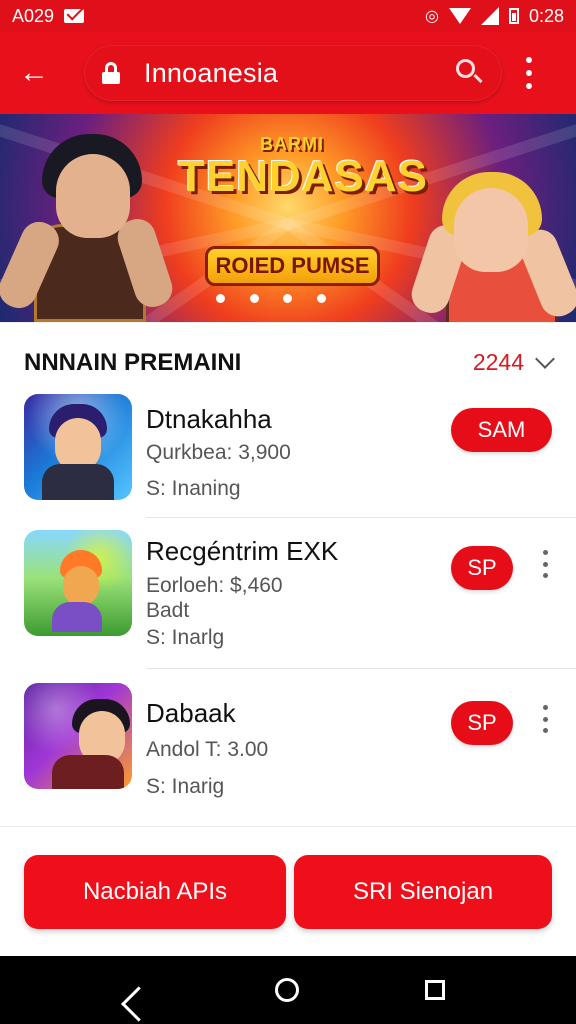 The image size is (576, 1024). I want to click on app-status: S: Inarlg, so click(185, 637).